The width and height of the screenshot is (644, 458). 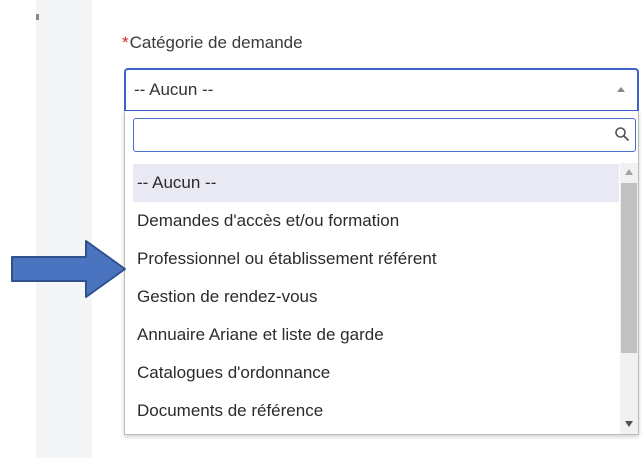 I want to click on option-catalogues-ordonnance: Catalogues d'ordonnance, so click(x=376, y=373).